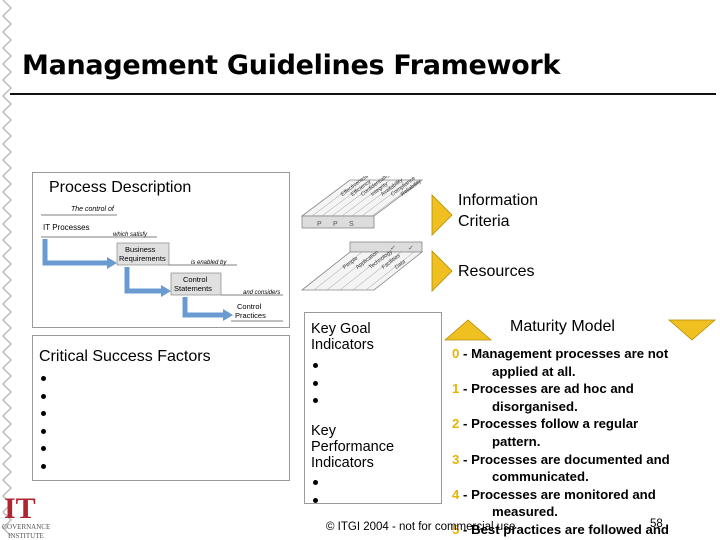 Image resolution: width=720 pixels, height=540 pixels. I want to click on diagram-label-which-satisfy: which satisfy, so click(130, 235).